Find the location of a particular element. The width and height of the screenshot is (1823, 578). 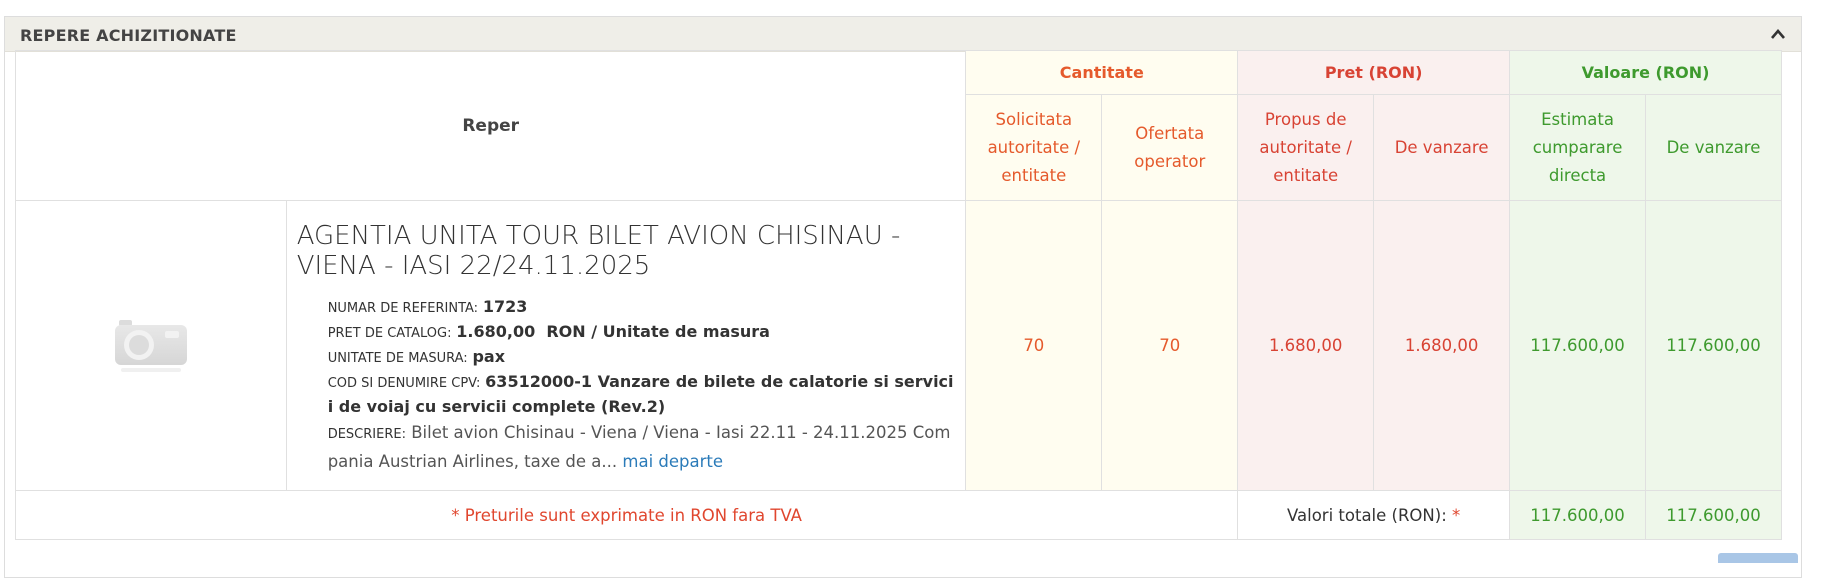

item-image is located at coordinates (151, 345).